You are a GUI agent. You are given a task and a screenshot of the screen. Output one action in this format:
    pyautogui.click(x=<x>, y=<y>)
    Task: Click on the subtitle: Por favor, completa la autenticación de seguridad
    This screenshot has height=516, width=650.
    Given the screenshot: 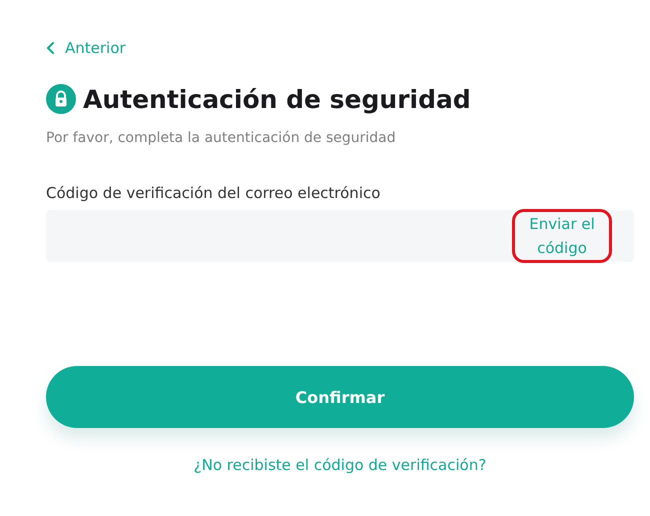 What is the action you would take?
    pyautogui.click(x=221, y=138)
    